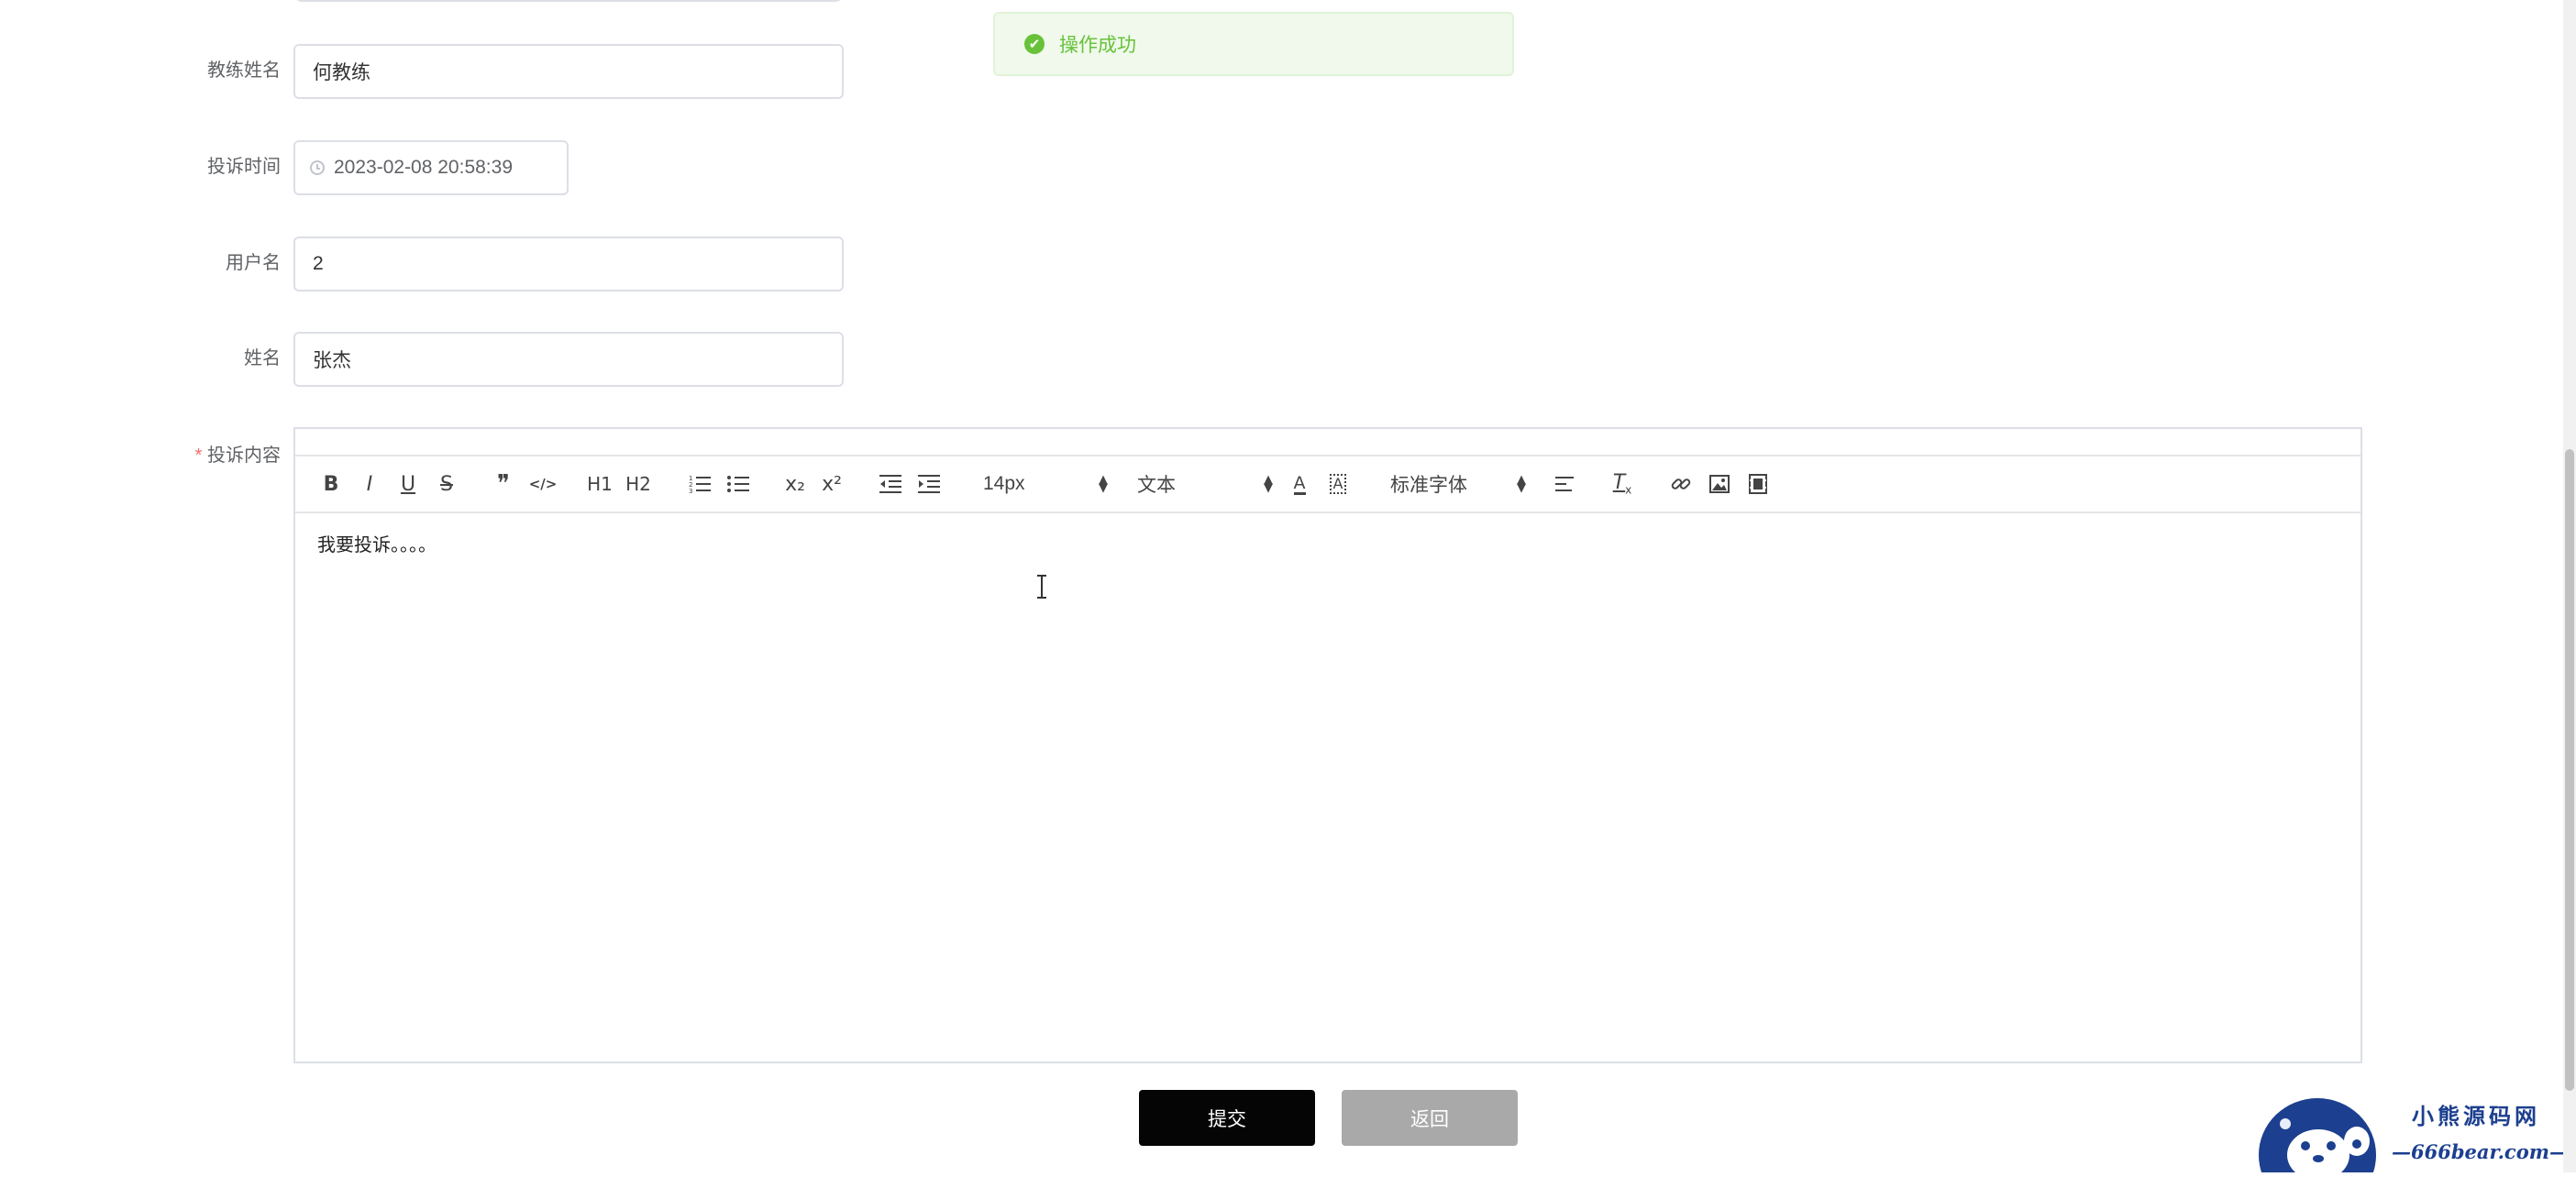 Image resolution: width=2576 pixels, height=1177 pixels. I want to click on name-input: 张杰, so click(568, 359).